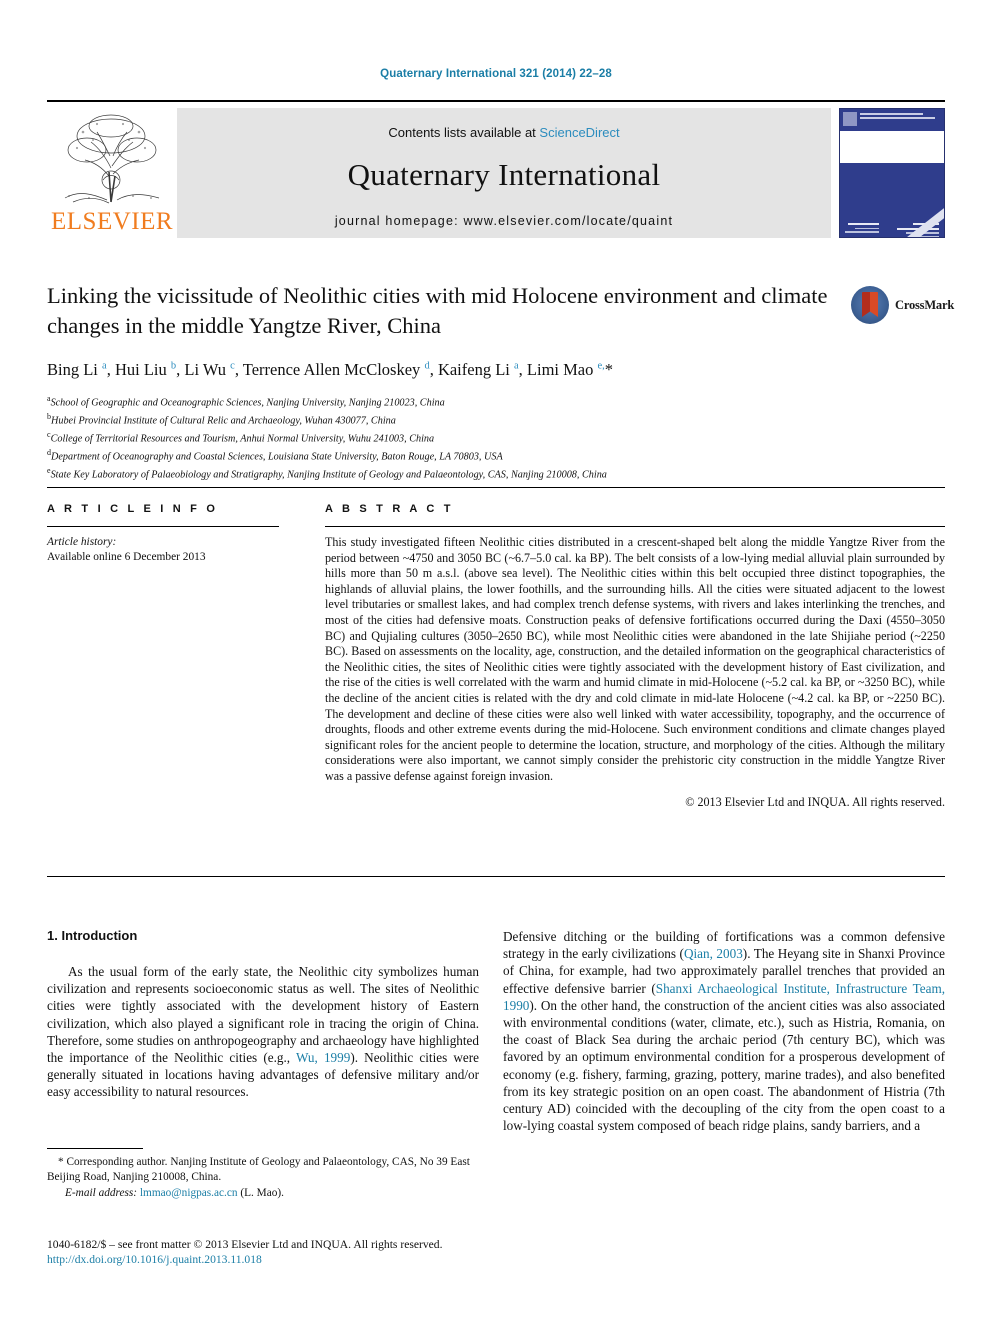  What do you see at coordinates (892, 147) in the screenshot?
I see `cover-white-band` at bounding box center [892, 147].